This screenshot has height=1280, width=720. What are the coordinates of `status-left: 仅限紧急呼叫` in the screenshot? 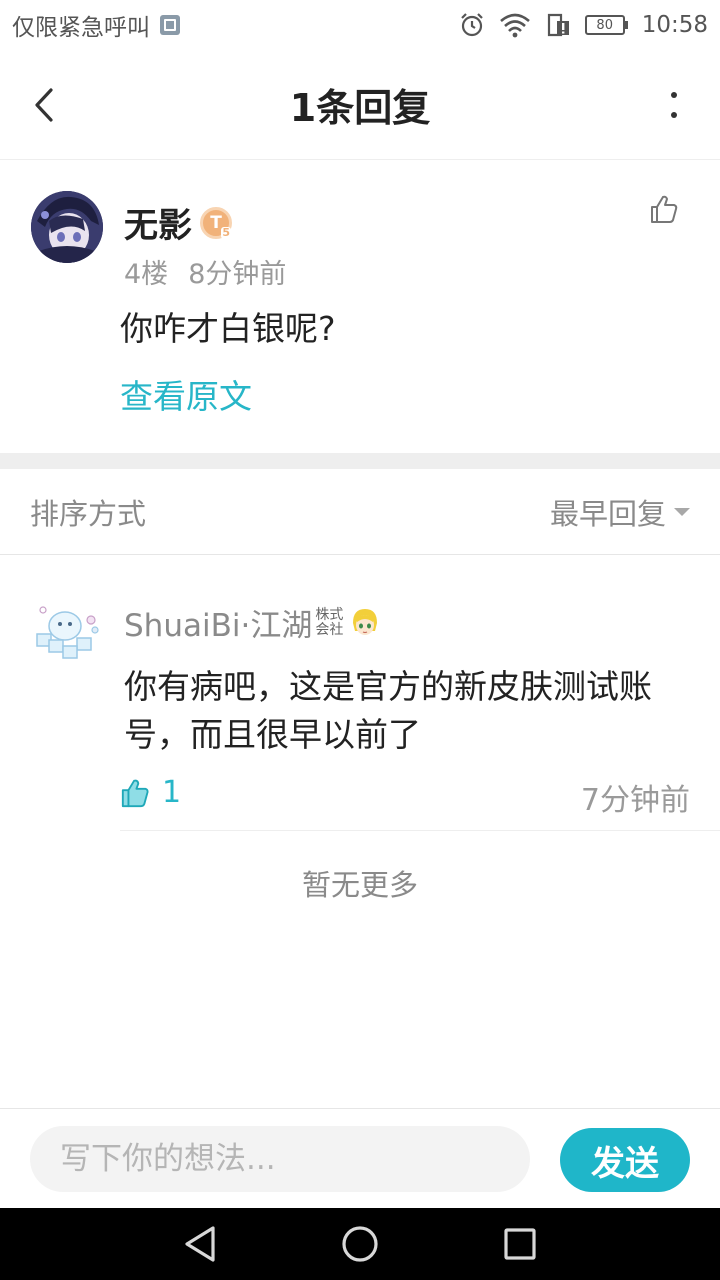 It's located at (96, 25).